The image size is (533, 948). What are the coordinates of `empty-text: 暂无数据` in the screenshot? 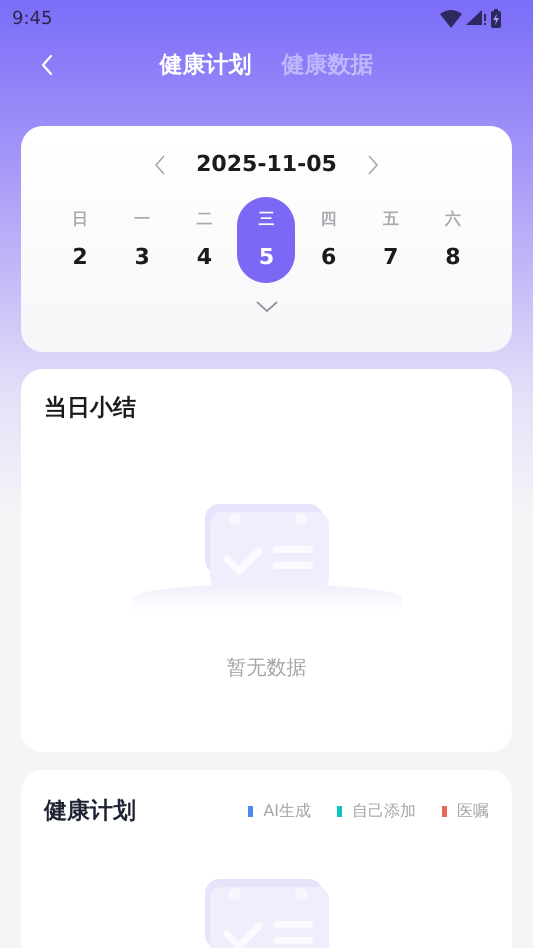 It's located at (266, 667).